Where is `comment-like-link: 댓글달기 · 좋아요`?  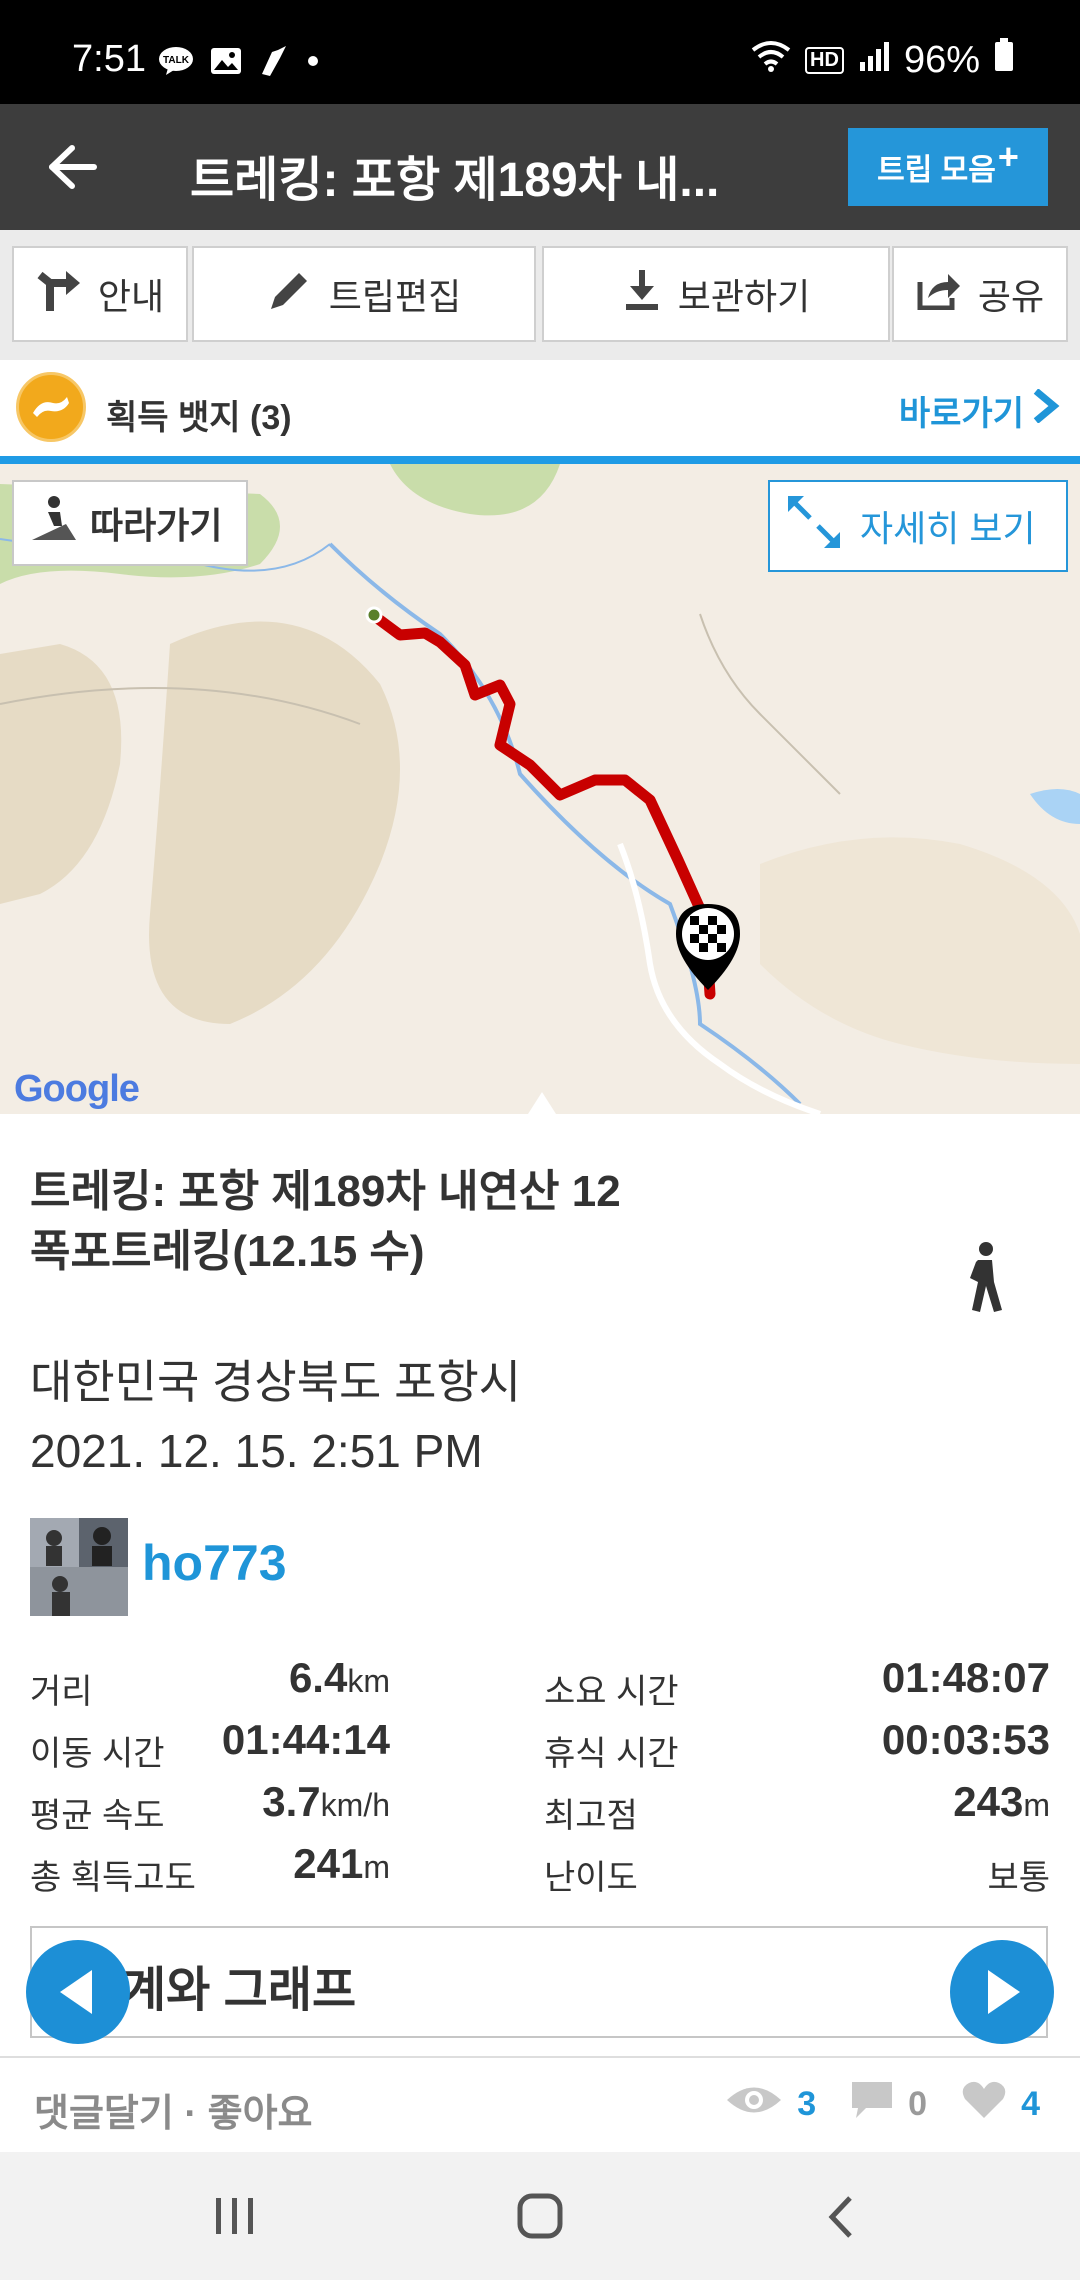 comment-like-link: 댓글달기 · 좋아요 is located at coordinates (173, 2109).